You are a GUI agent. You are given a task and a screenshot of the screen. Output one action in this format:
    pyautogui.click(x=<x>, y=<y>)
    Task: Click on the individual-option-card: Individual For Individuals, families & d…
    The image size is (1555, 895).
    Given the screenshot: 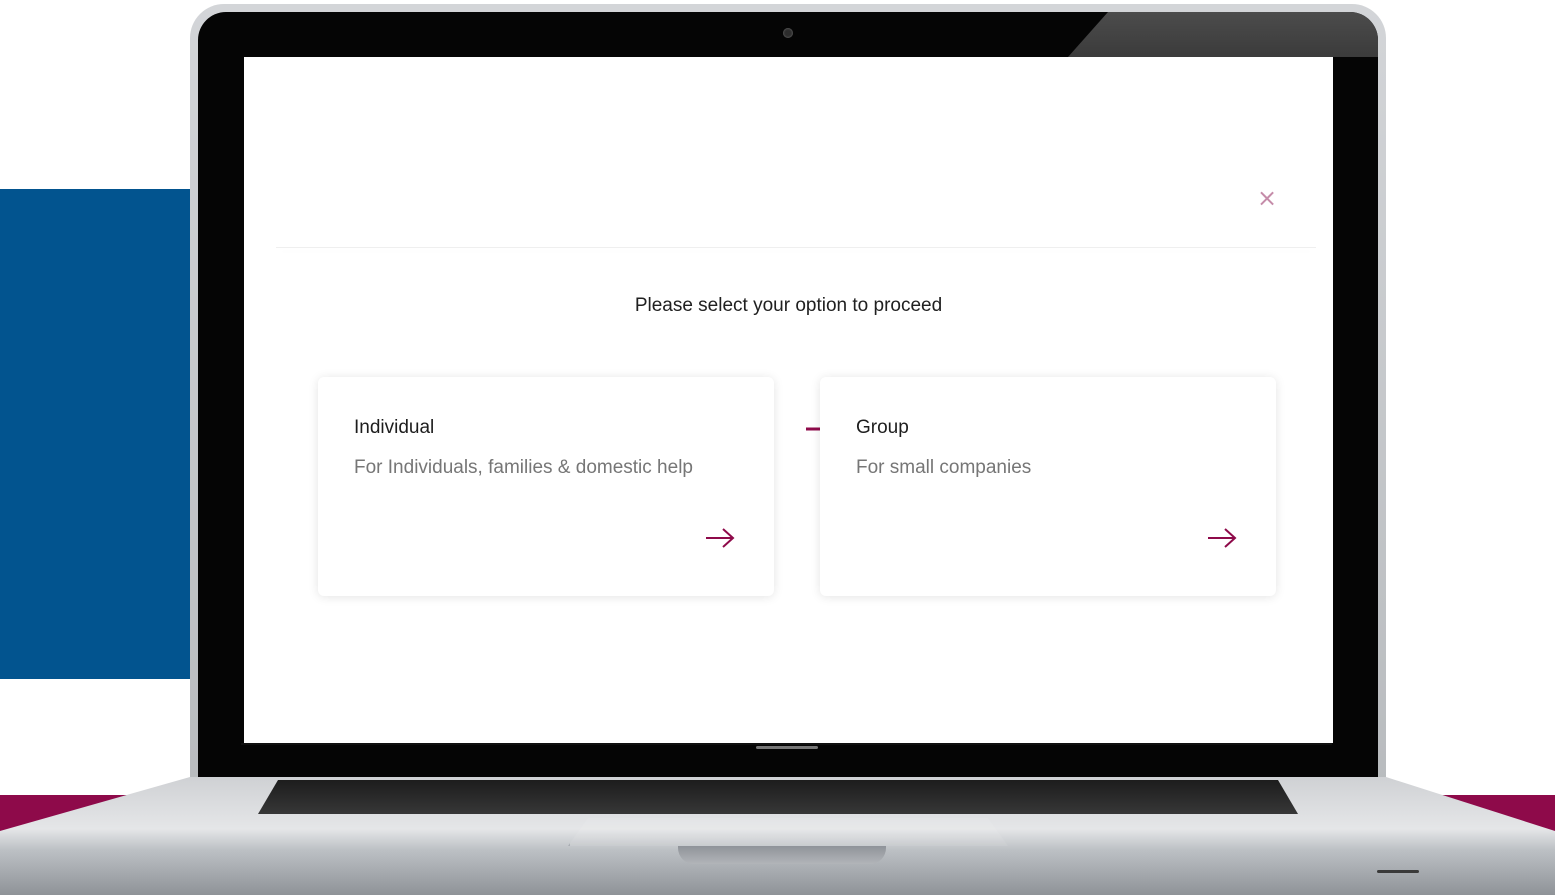 What is the action you would take?
    pyautogui.click(x=546, y=486)
    